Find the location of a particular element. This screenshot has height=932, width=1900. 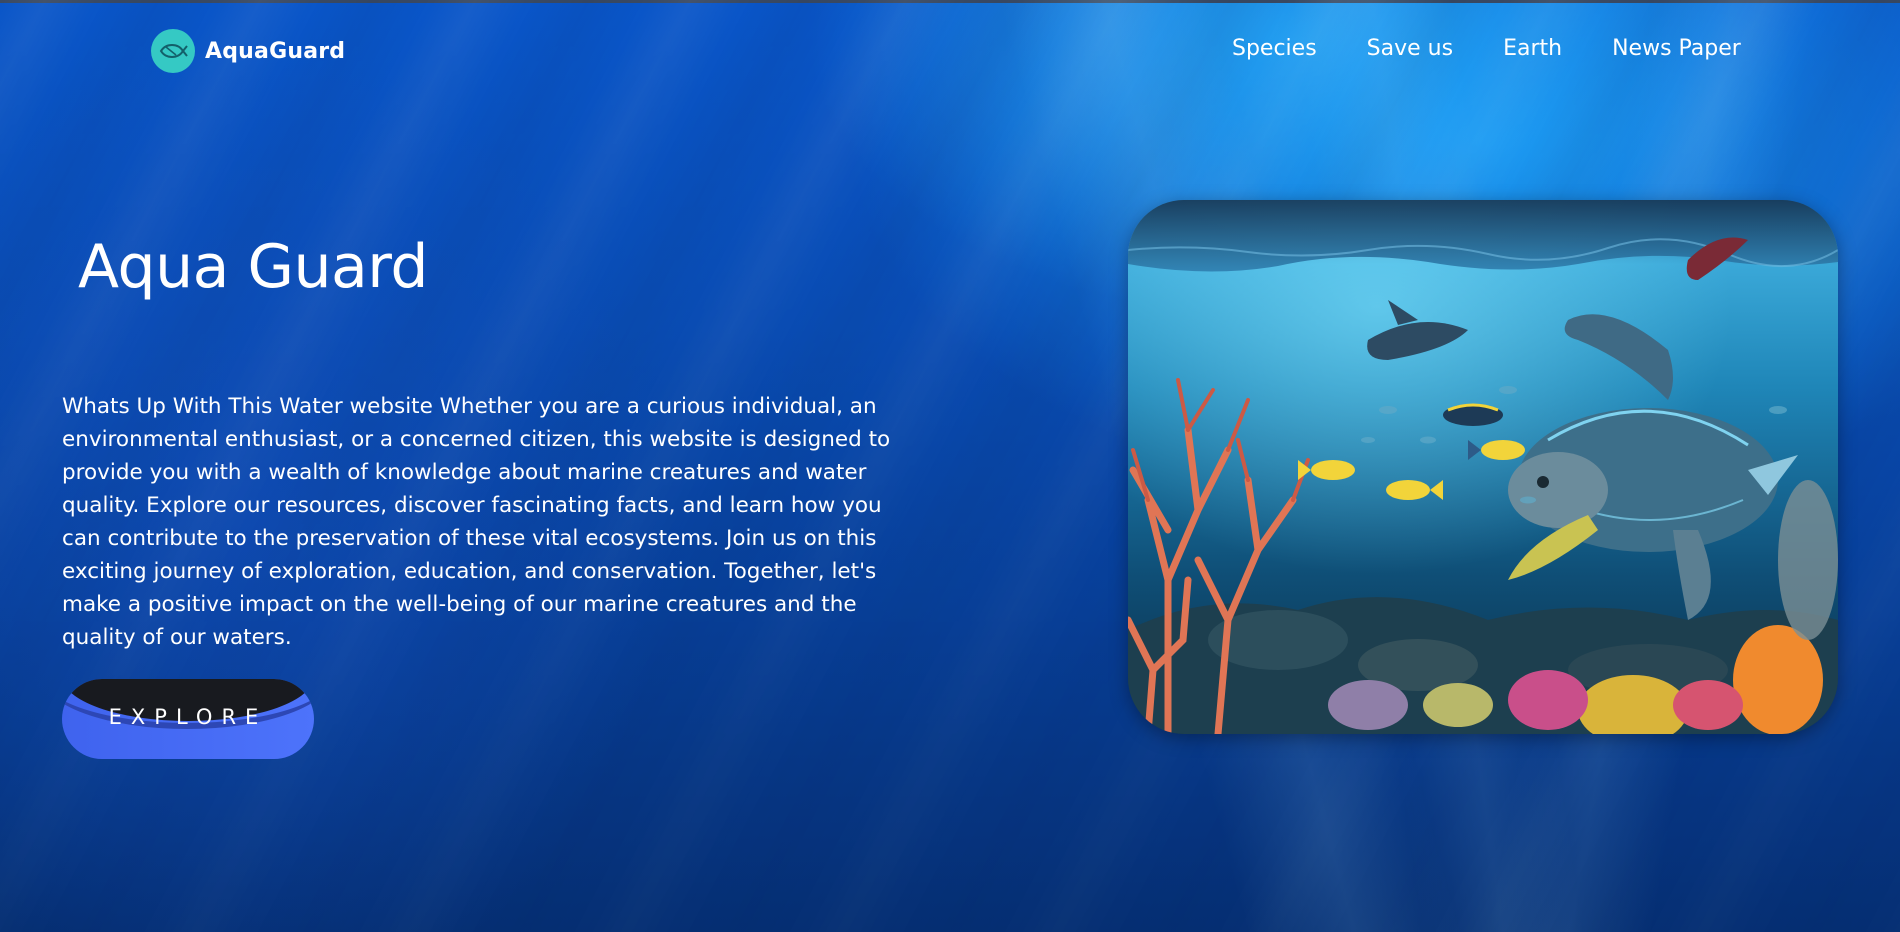

explore-button-label: EXPLORE is located at coordinates (188, 717).